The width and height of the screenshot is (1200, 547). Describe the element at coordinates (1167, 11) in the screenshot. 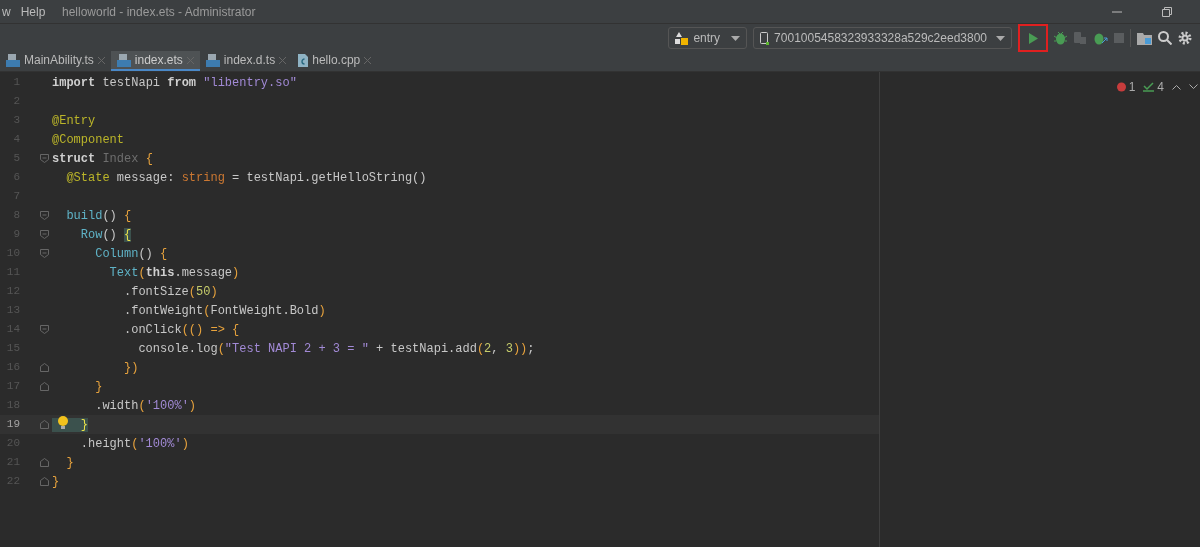

I see `restore-icon` at that location.